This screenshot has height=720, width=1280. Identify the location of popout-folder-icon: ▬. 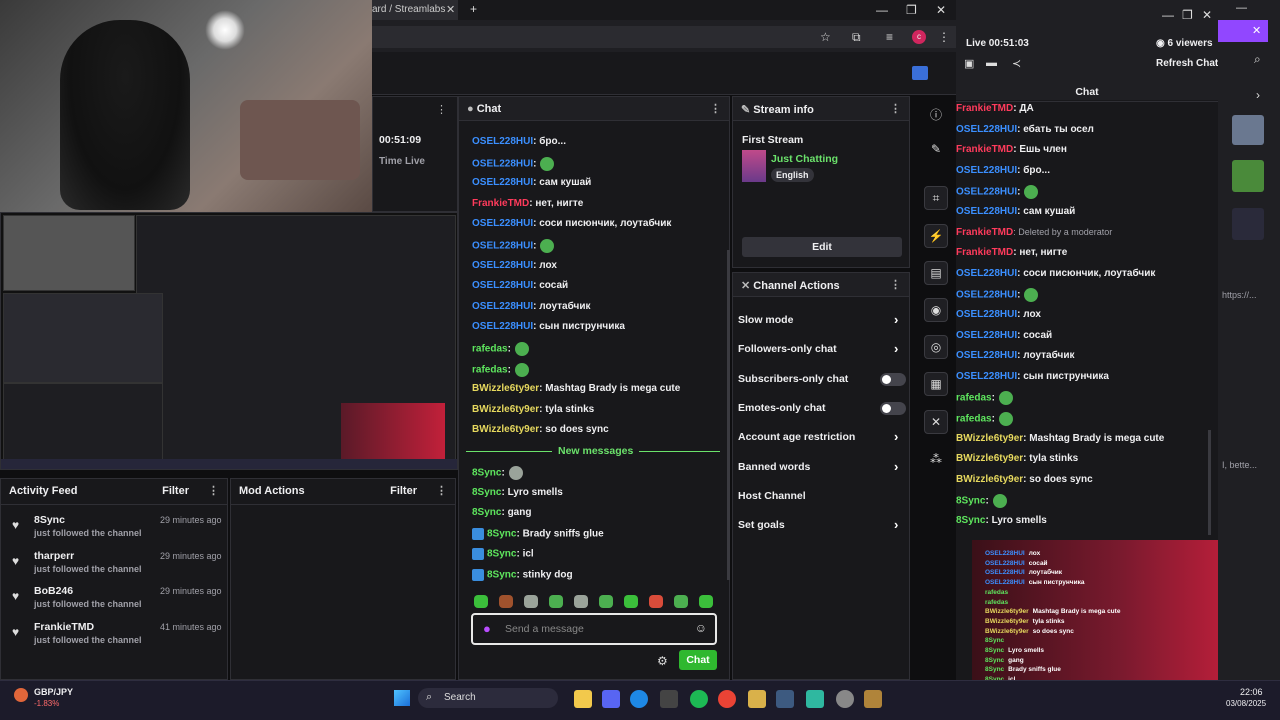
(991, 63).